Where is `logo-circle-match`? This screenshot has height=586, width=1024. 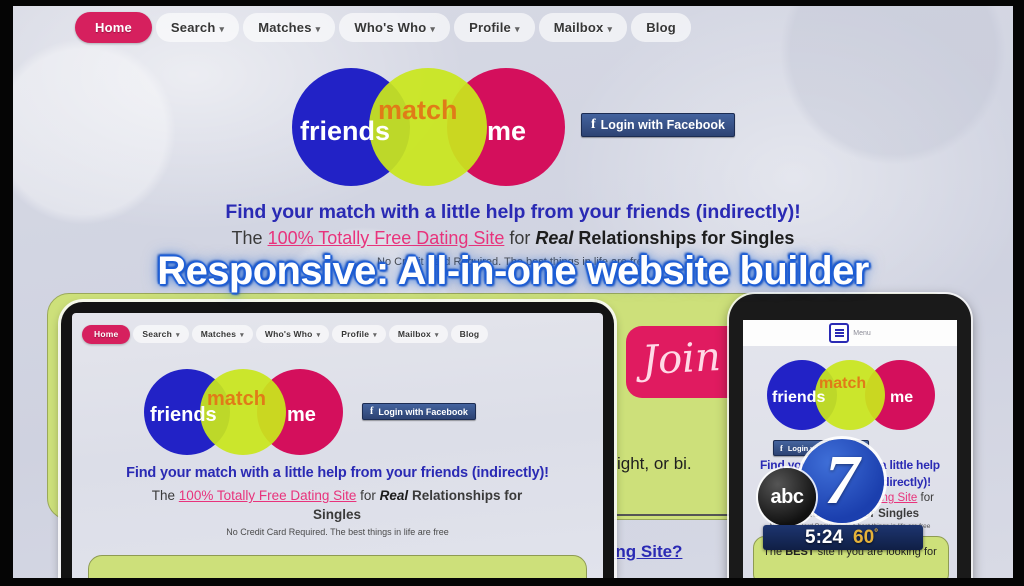 logo-circle-match is located at coordinates (850, 395).